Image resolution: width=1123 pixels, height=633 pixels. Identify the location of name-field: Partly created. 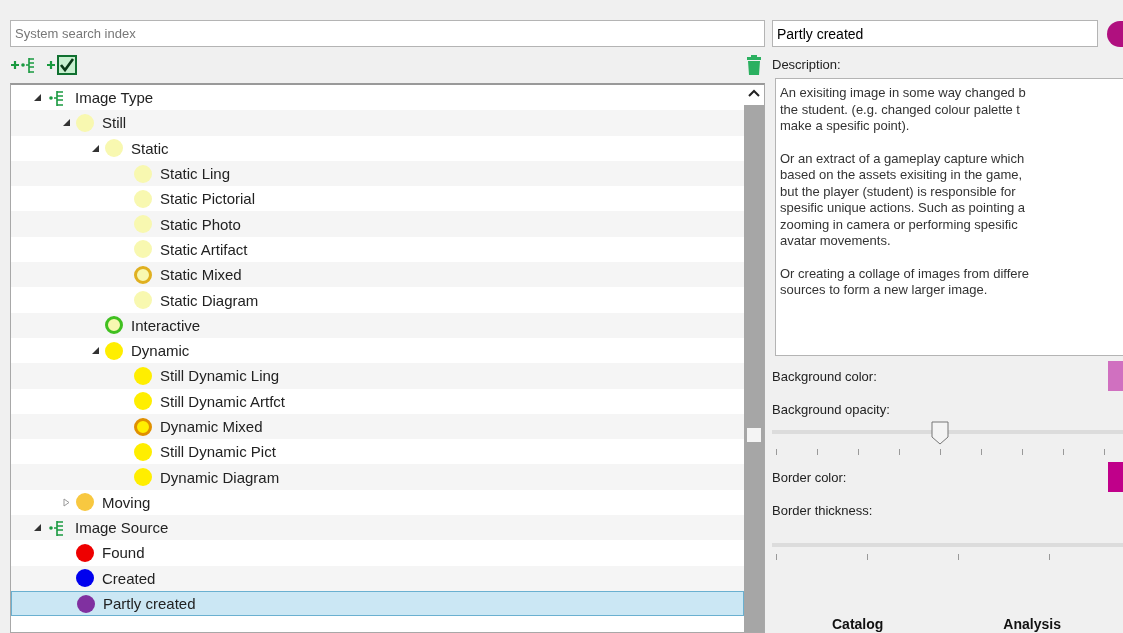
(935, 33).